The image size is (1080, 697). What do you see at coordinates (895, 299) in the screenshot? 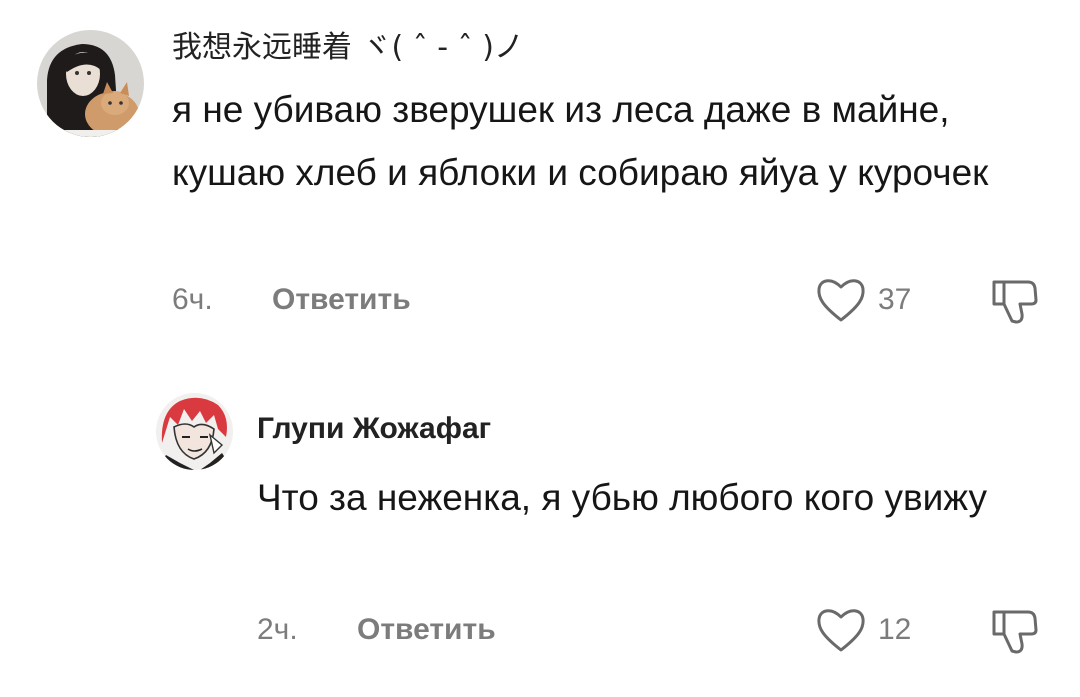
I see `like-count: 37` at bounding box center [895, 299].